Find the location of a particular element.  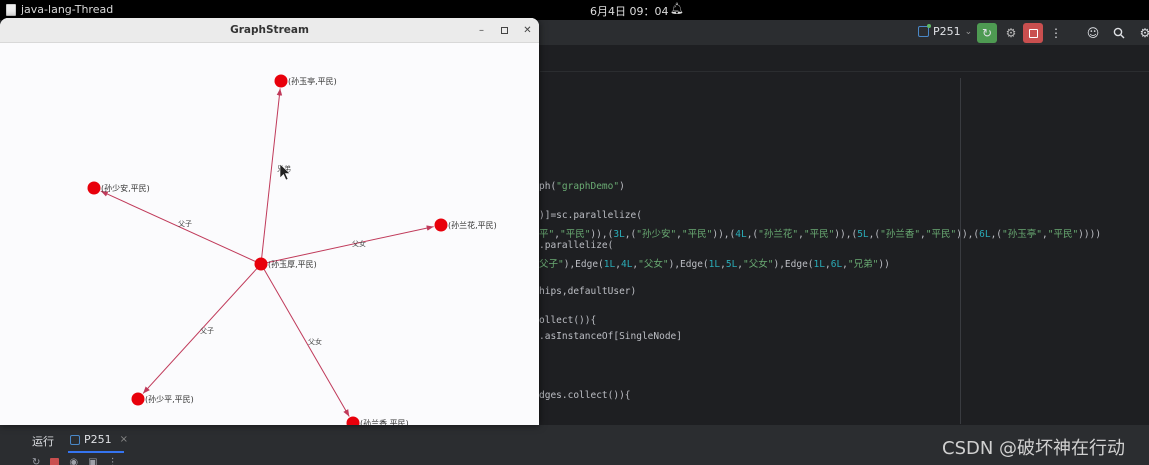

code-line: .parallelize( is located at coordinates (576, 245).